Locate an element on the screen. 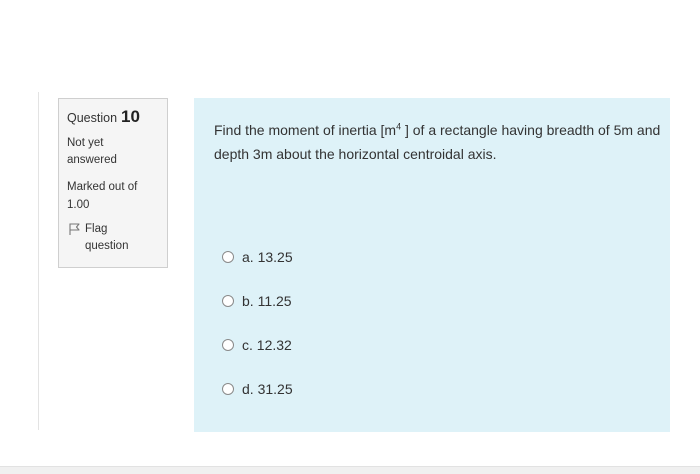  flag-label-line-1: Flag is located at coordinates (106, 229).